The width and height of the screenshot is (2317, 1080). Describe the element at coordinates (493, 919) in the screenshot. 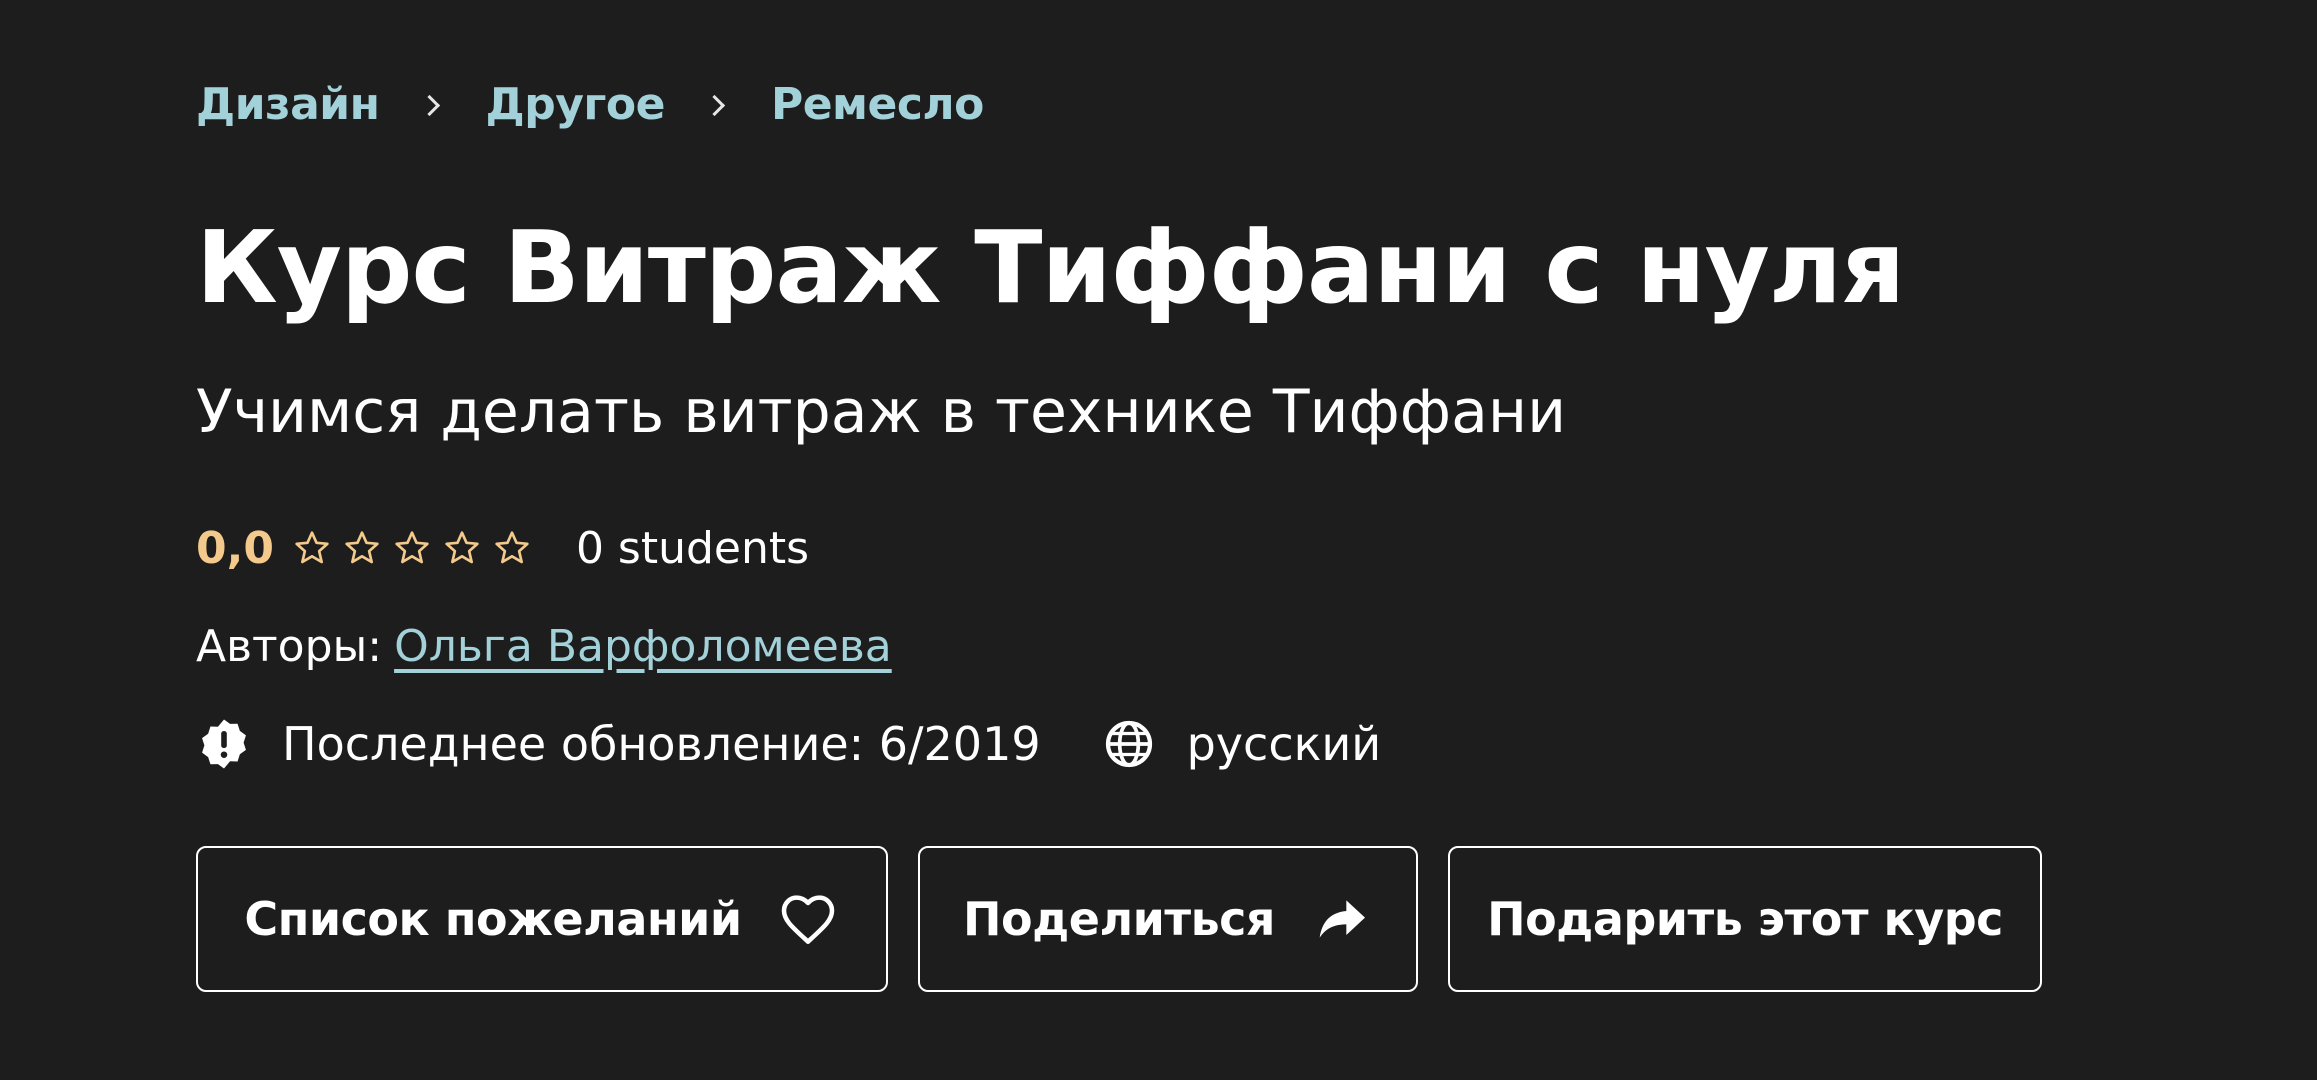

I see `wishlist-button-label: Список пожеланий` at that location.